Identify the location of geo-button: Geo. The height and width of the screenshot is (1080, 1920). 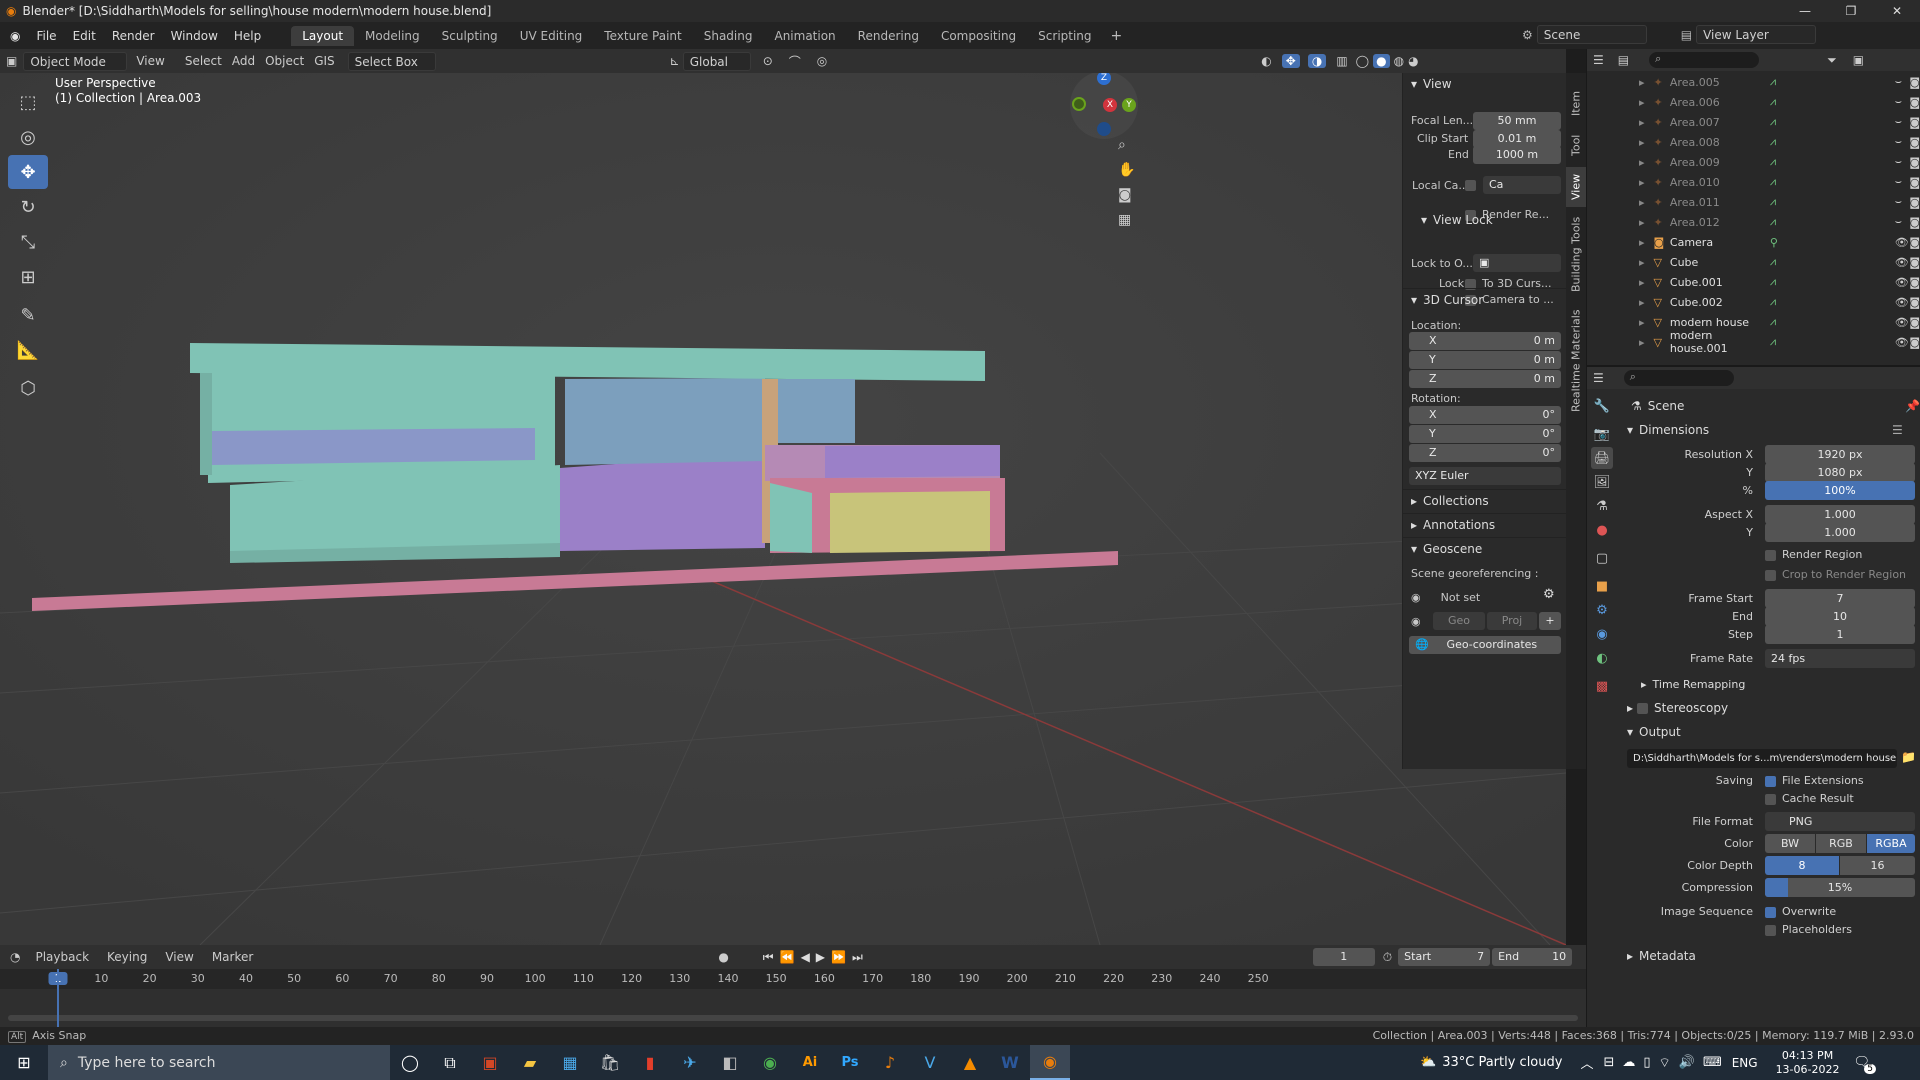
(1459, 621).